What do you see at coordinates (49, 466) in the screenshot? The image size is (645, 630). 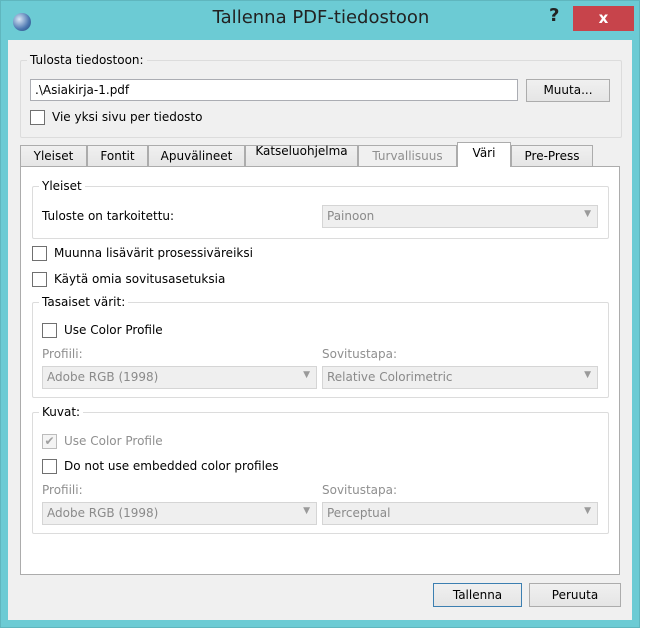 I see `no-embedded-checkbox` at bounding box center [49, 466].